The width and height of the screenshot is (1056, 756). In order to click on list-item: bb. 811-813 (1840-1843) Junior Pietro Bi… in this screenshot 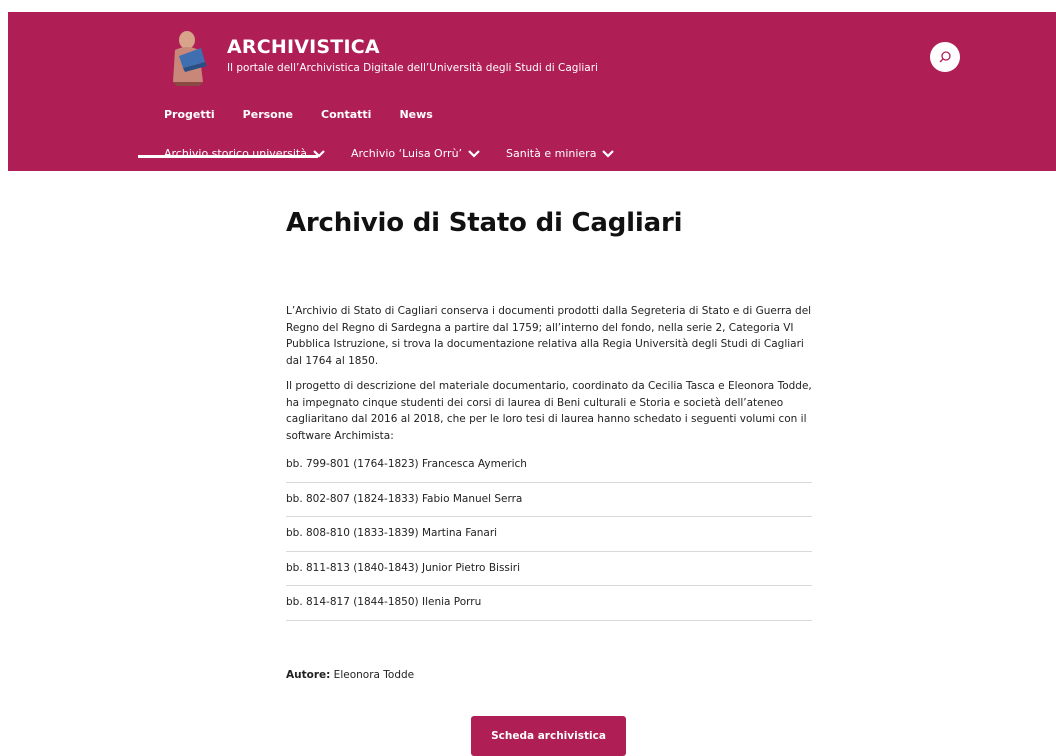, I will do `click(549, 573)`.